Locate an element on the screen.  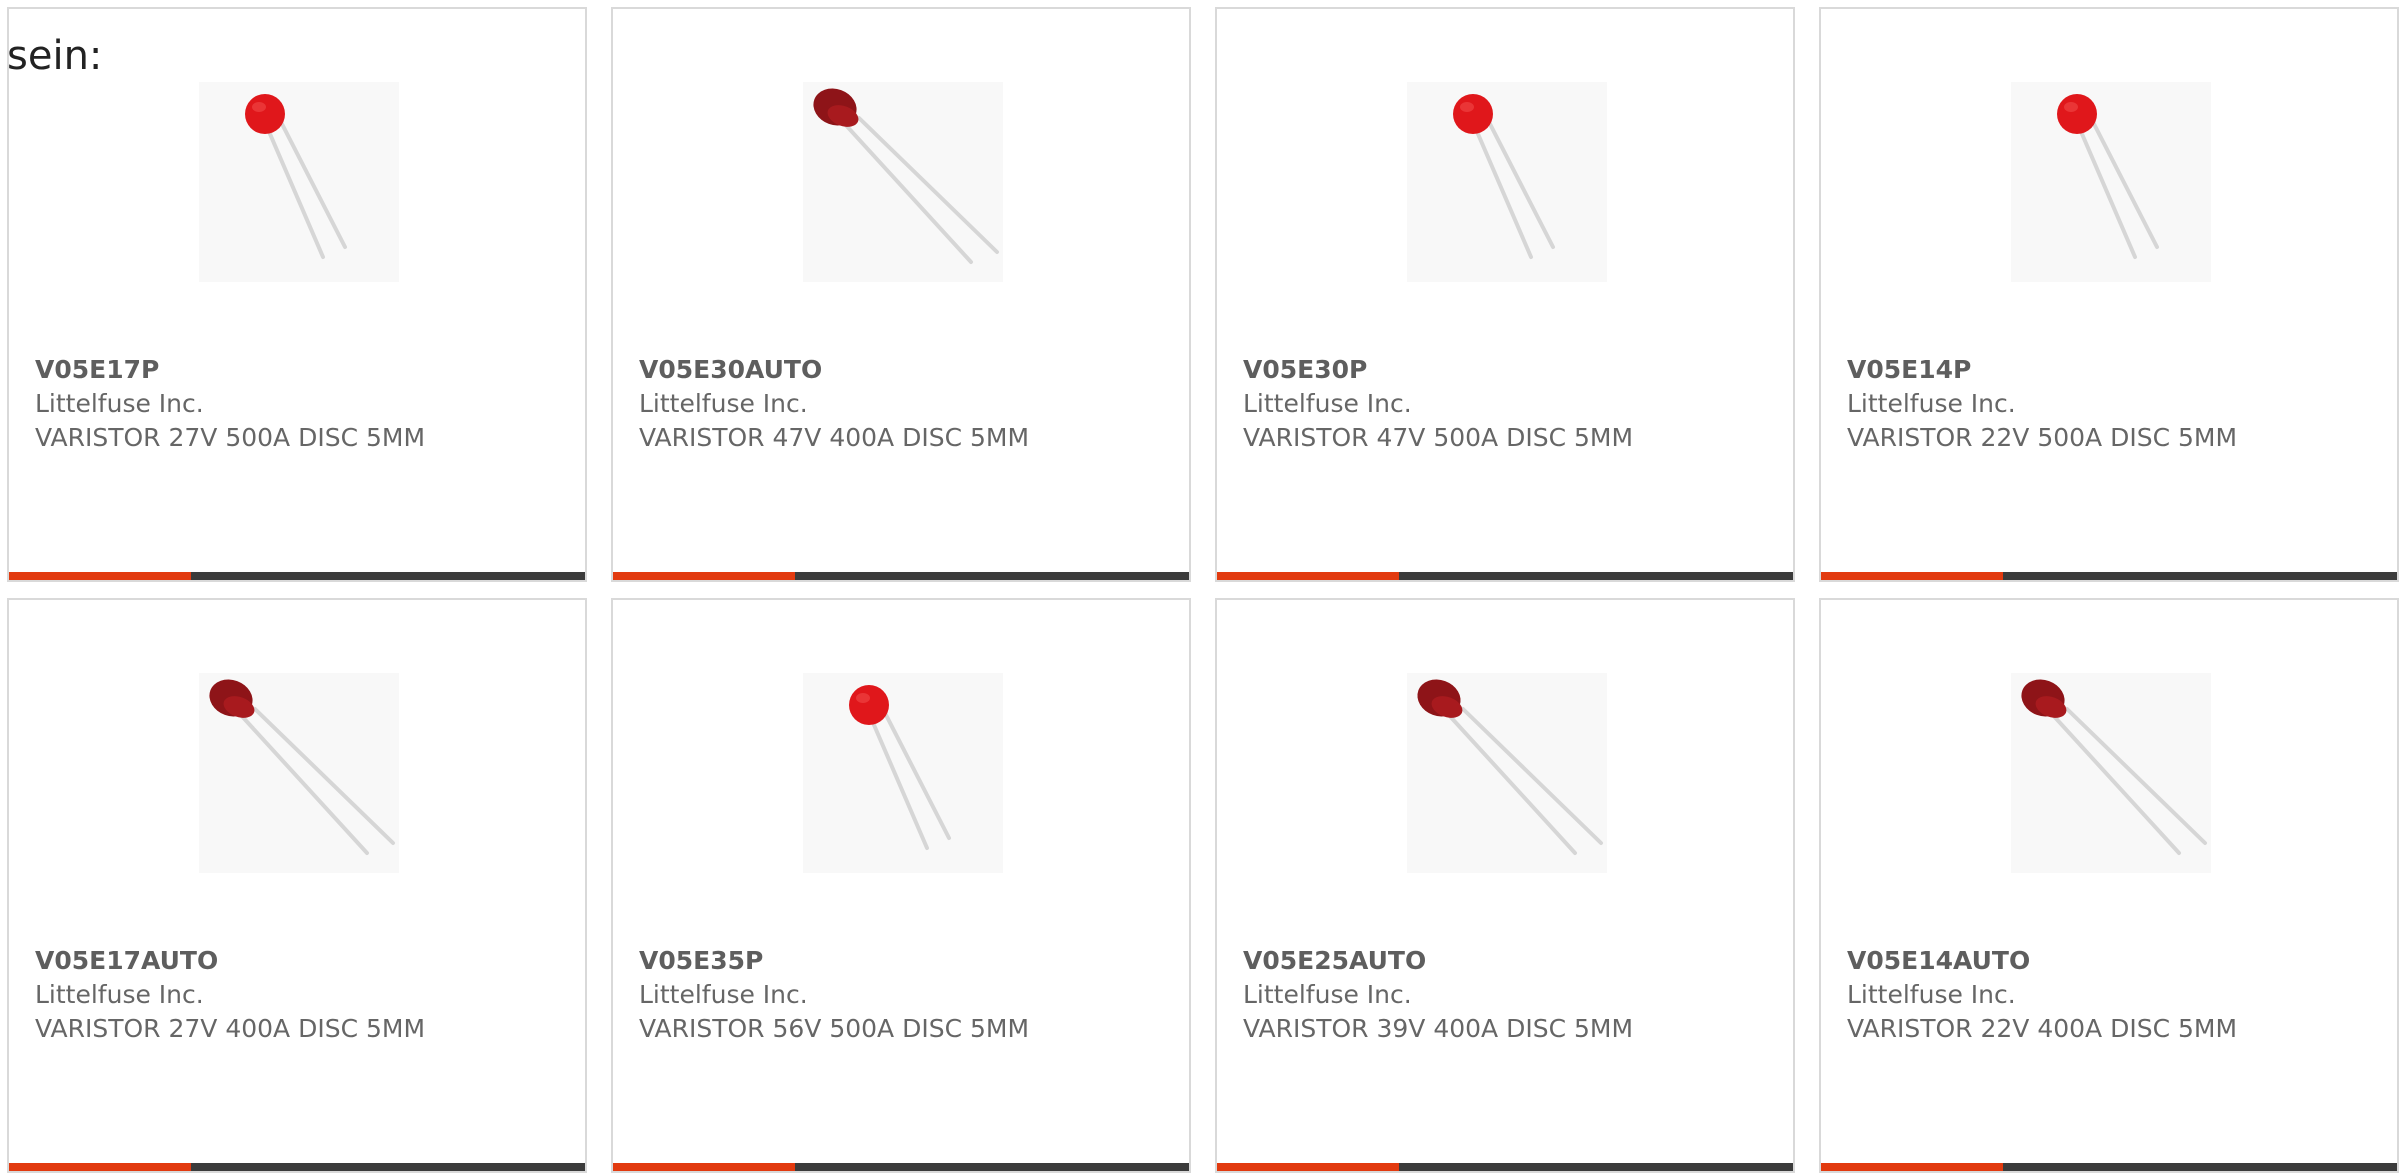
description: VARISTOR 22V 400A DISC 5MM is located at coordinates (2042, 1028).